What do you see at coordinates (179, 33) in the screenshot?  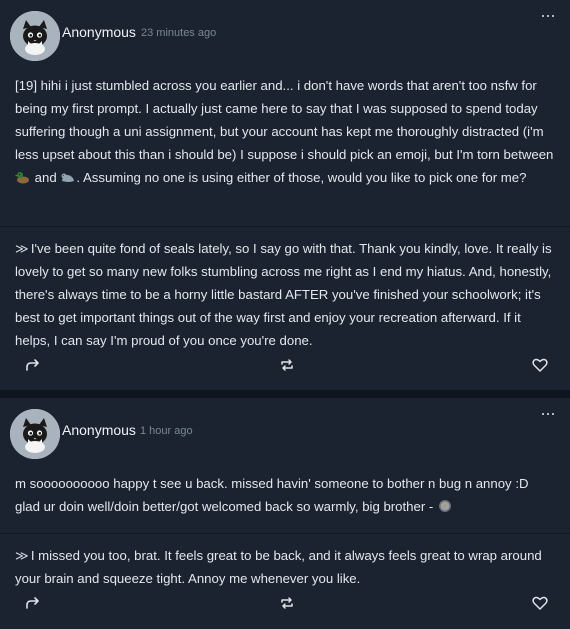 I see `timestamp: 23 minutes ago` at bounding box center [179, 33].